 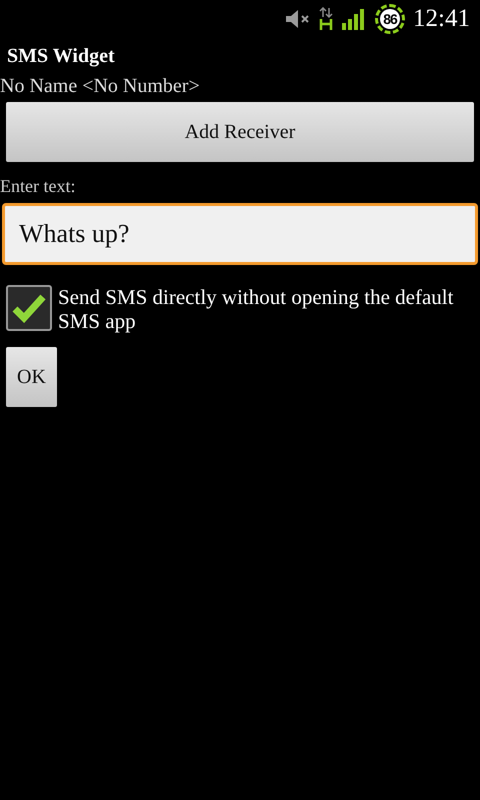 What do you see at coordinates (298, 19) in the screenshot?
I see `mute-icon` at bounding box center [298, 19].